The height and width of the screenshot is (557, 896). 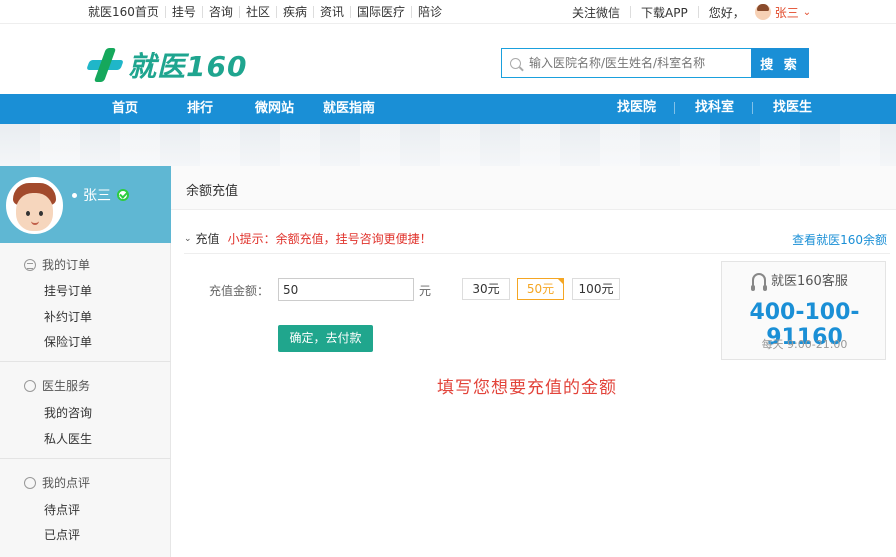 I want to click on tip-text: 小提示：余额充值，挂号咨询更便捷！, so click(x=329, y=239).